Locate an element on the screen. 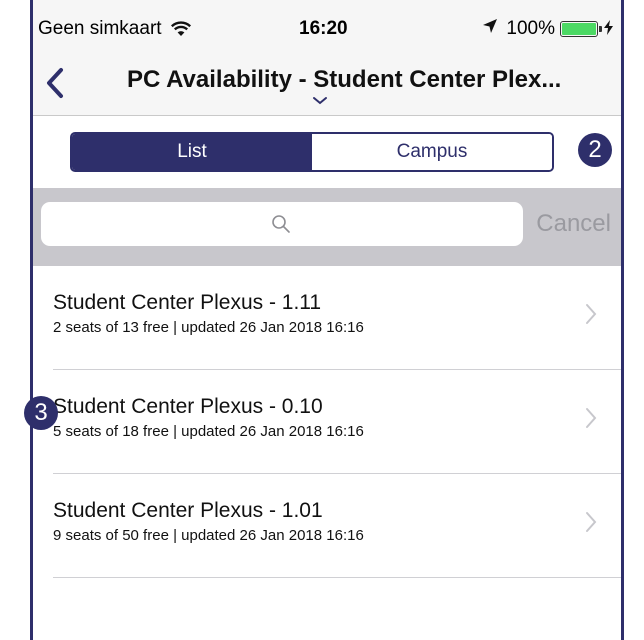 This screenshot has height=640, width=644. battery-icon is located at coordinates (581, 29).